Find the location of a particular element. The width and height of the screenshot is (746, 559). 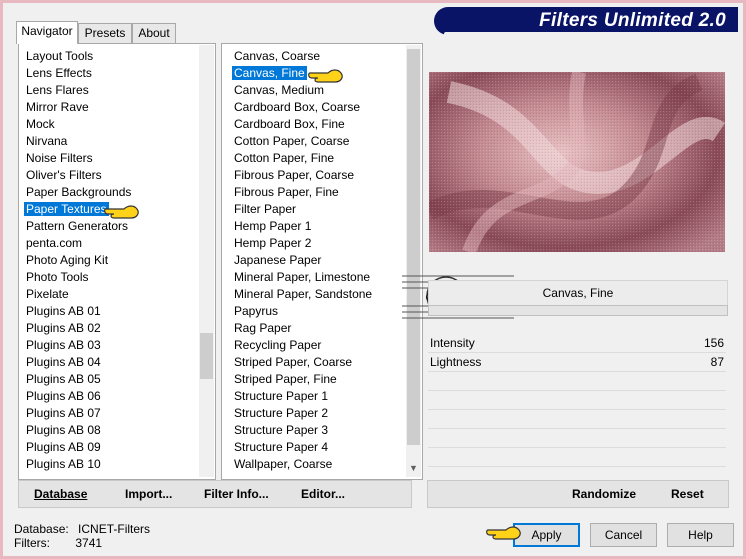

category-item-label: Nirvana is located at coordinates (47, 141).